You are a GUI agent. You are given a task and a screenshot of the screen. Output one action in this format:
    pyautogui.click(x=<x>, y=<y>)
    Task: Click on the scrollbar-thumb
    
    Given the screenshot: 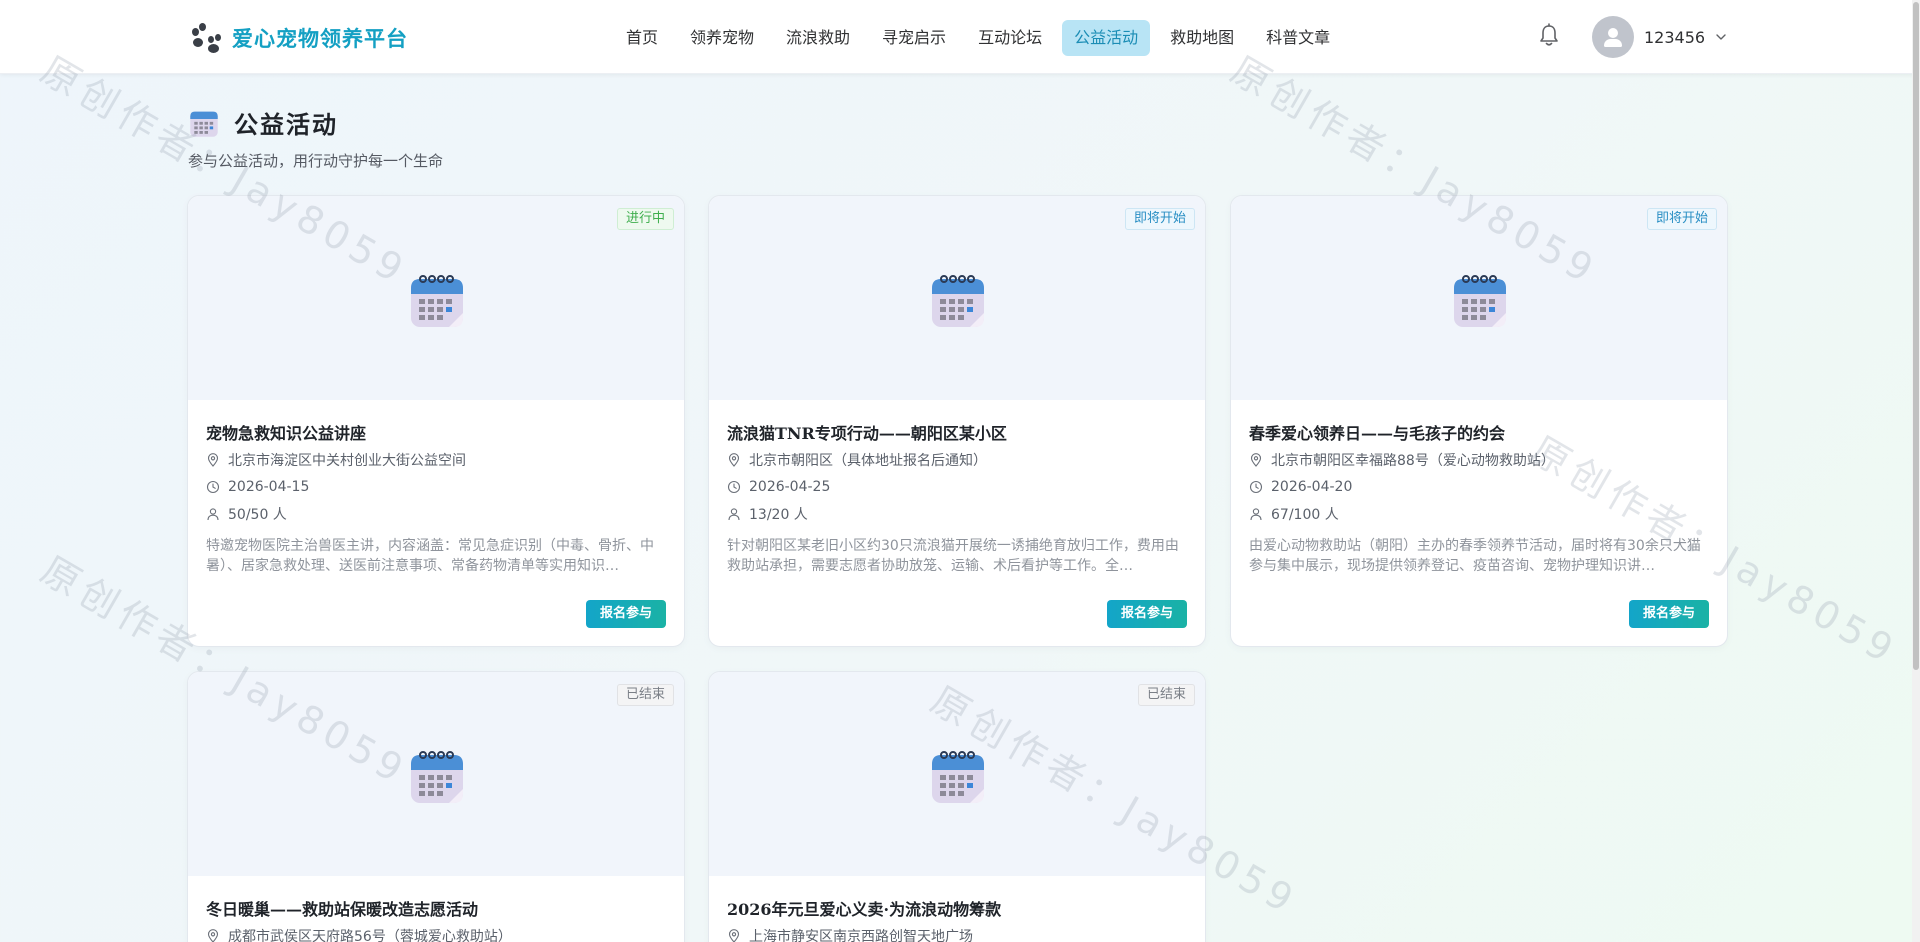 What is the action you would take?
    pyautogui.click(x=1916, y=336)
    